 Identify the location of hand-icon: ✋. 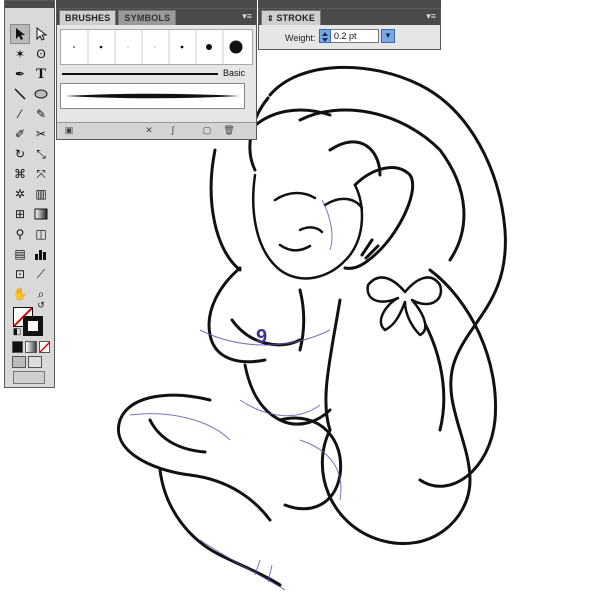
(20, 294).